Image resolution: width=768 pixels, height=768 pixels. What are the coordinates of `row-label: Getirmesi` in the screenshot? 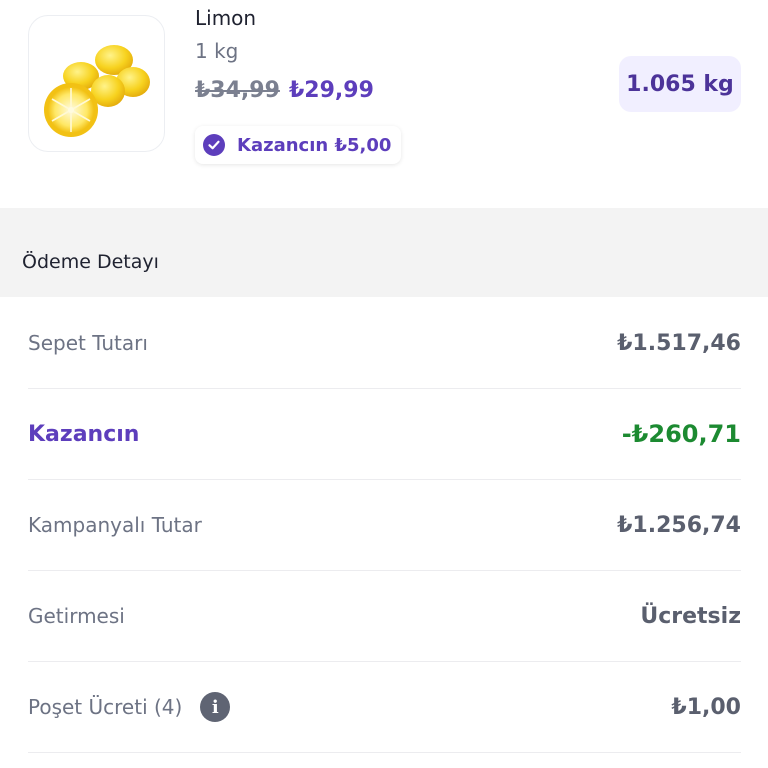 It's located at (76, 616).